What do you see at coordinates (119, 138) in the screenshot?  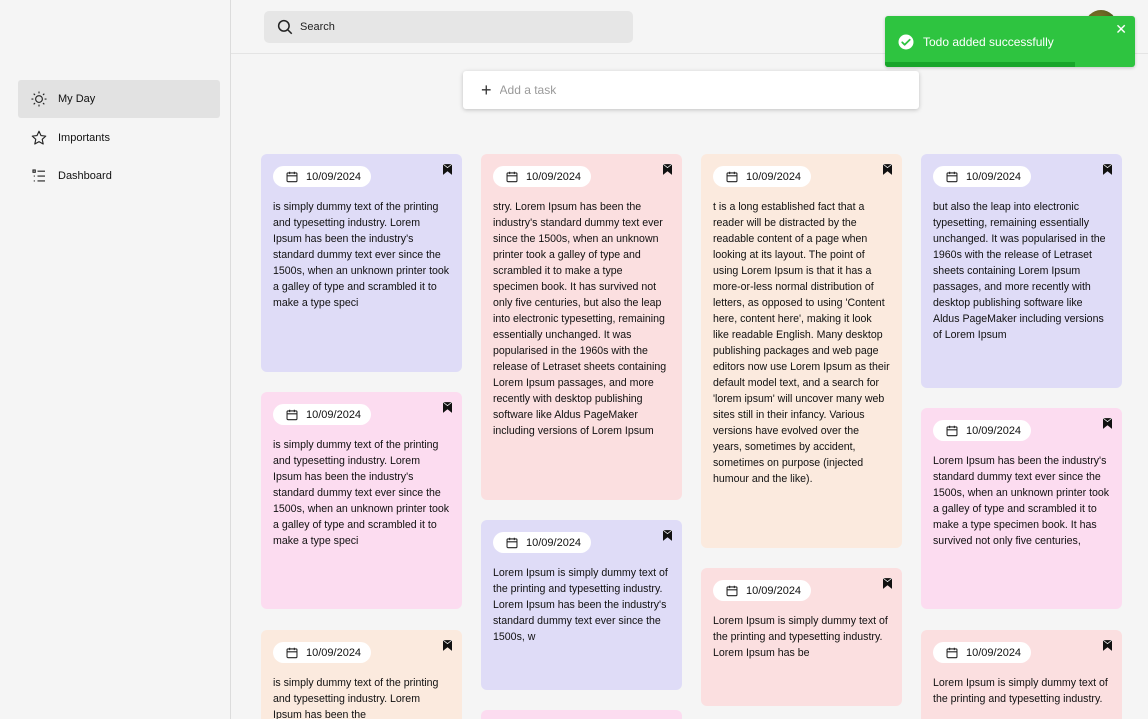 I see `sidebar-item-importants: Importants` at bounding box center [119, 138].